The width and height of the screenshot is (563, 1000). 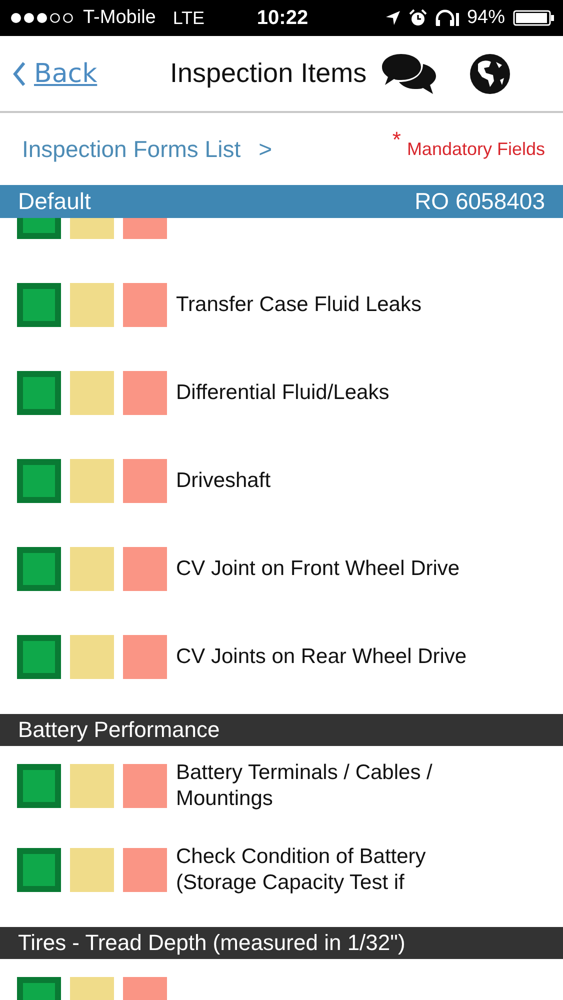 What do you see at coordinates (305, 786) in the screenshot?
I see `inspection-item-label: Battery Terminals / Cables / Mountings` at bounding box center [305, 786].